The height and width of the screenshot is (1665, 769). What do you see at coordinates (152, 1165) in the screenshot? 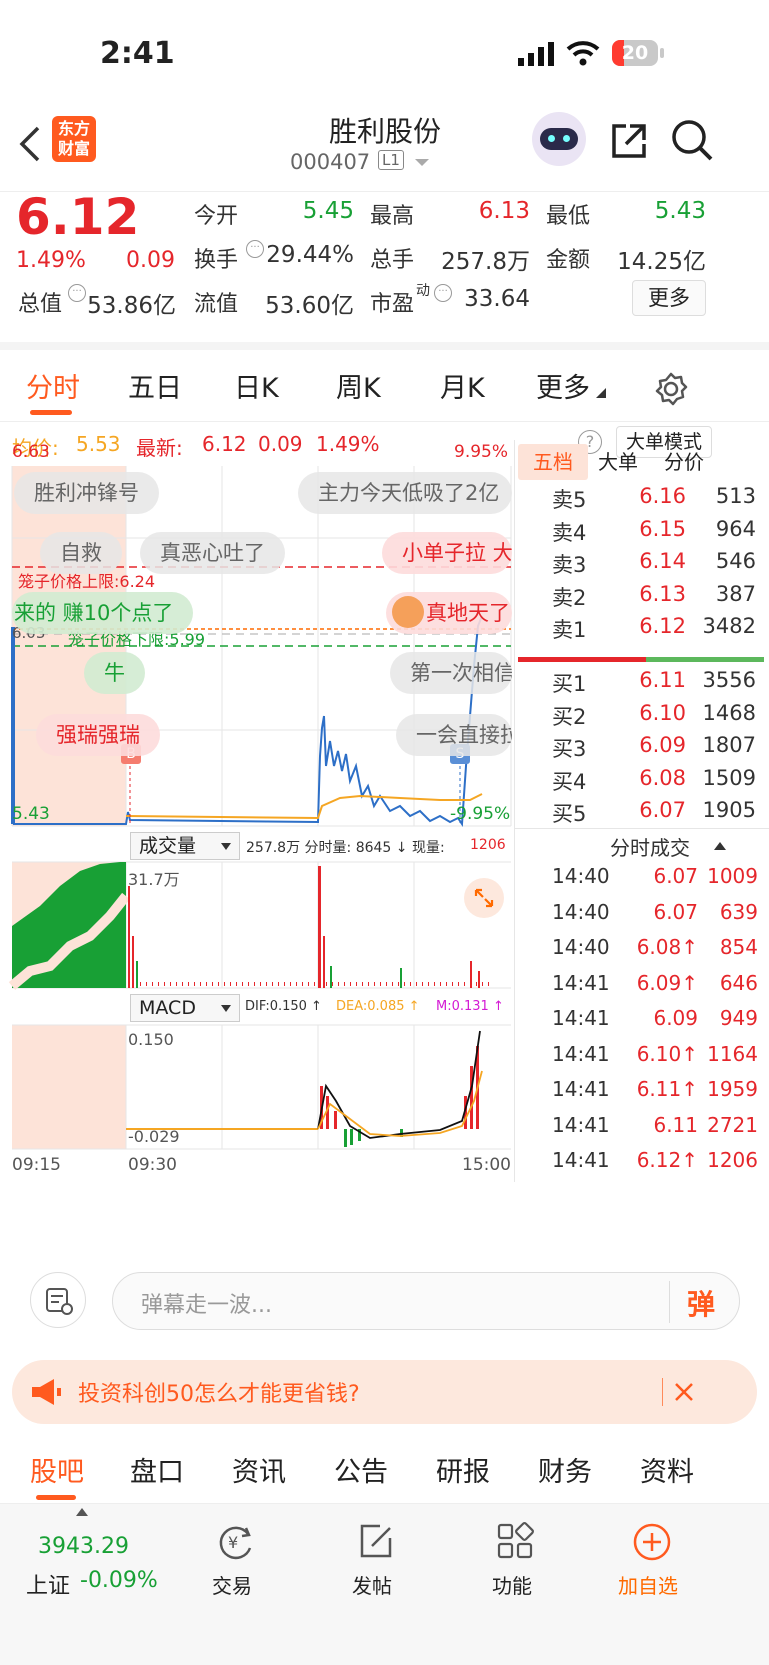
I see `time-open: 09:30` at bounding box center [152, 1165].